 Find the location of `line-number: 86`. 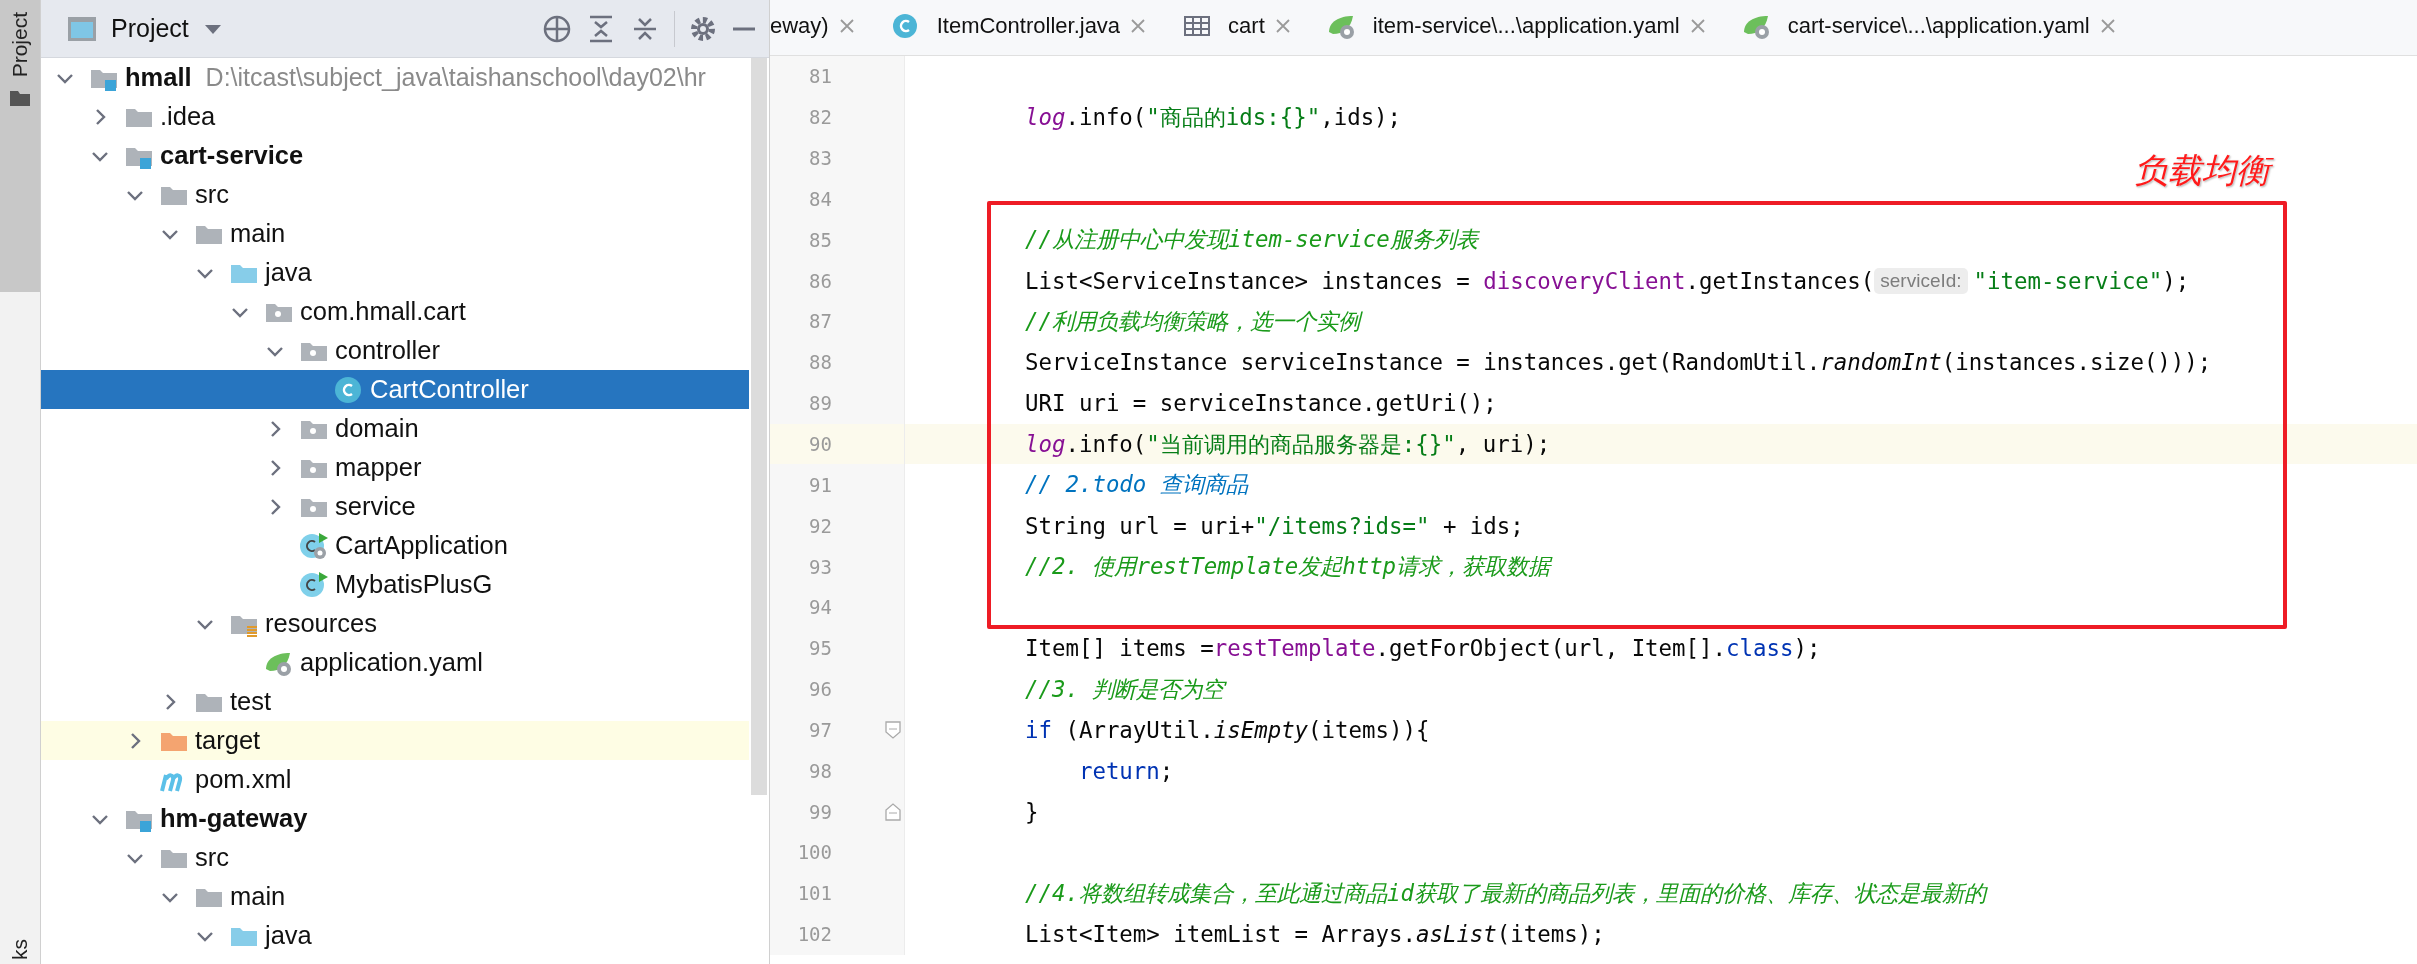

line-number: 86 is located at coordinates (820, 280).